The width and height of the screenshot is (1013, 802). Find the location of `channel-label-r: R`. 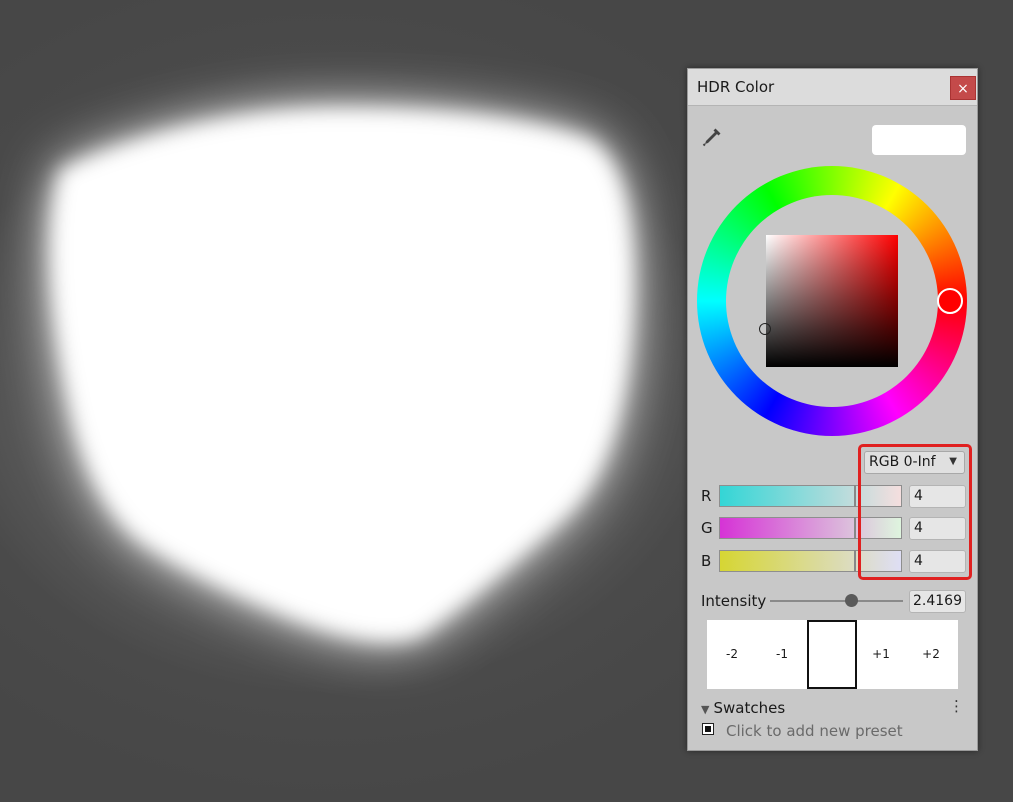

channel-label-r: R is located at coordinates (706, 496).